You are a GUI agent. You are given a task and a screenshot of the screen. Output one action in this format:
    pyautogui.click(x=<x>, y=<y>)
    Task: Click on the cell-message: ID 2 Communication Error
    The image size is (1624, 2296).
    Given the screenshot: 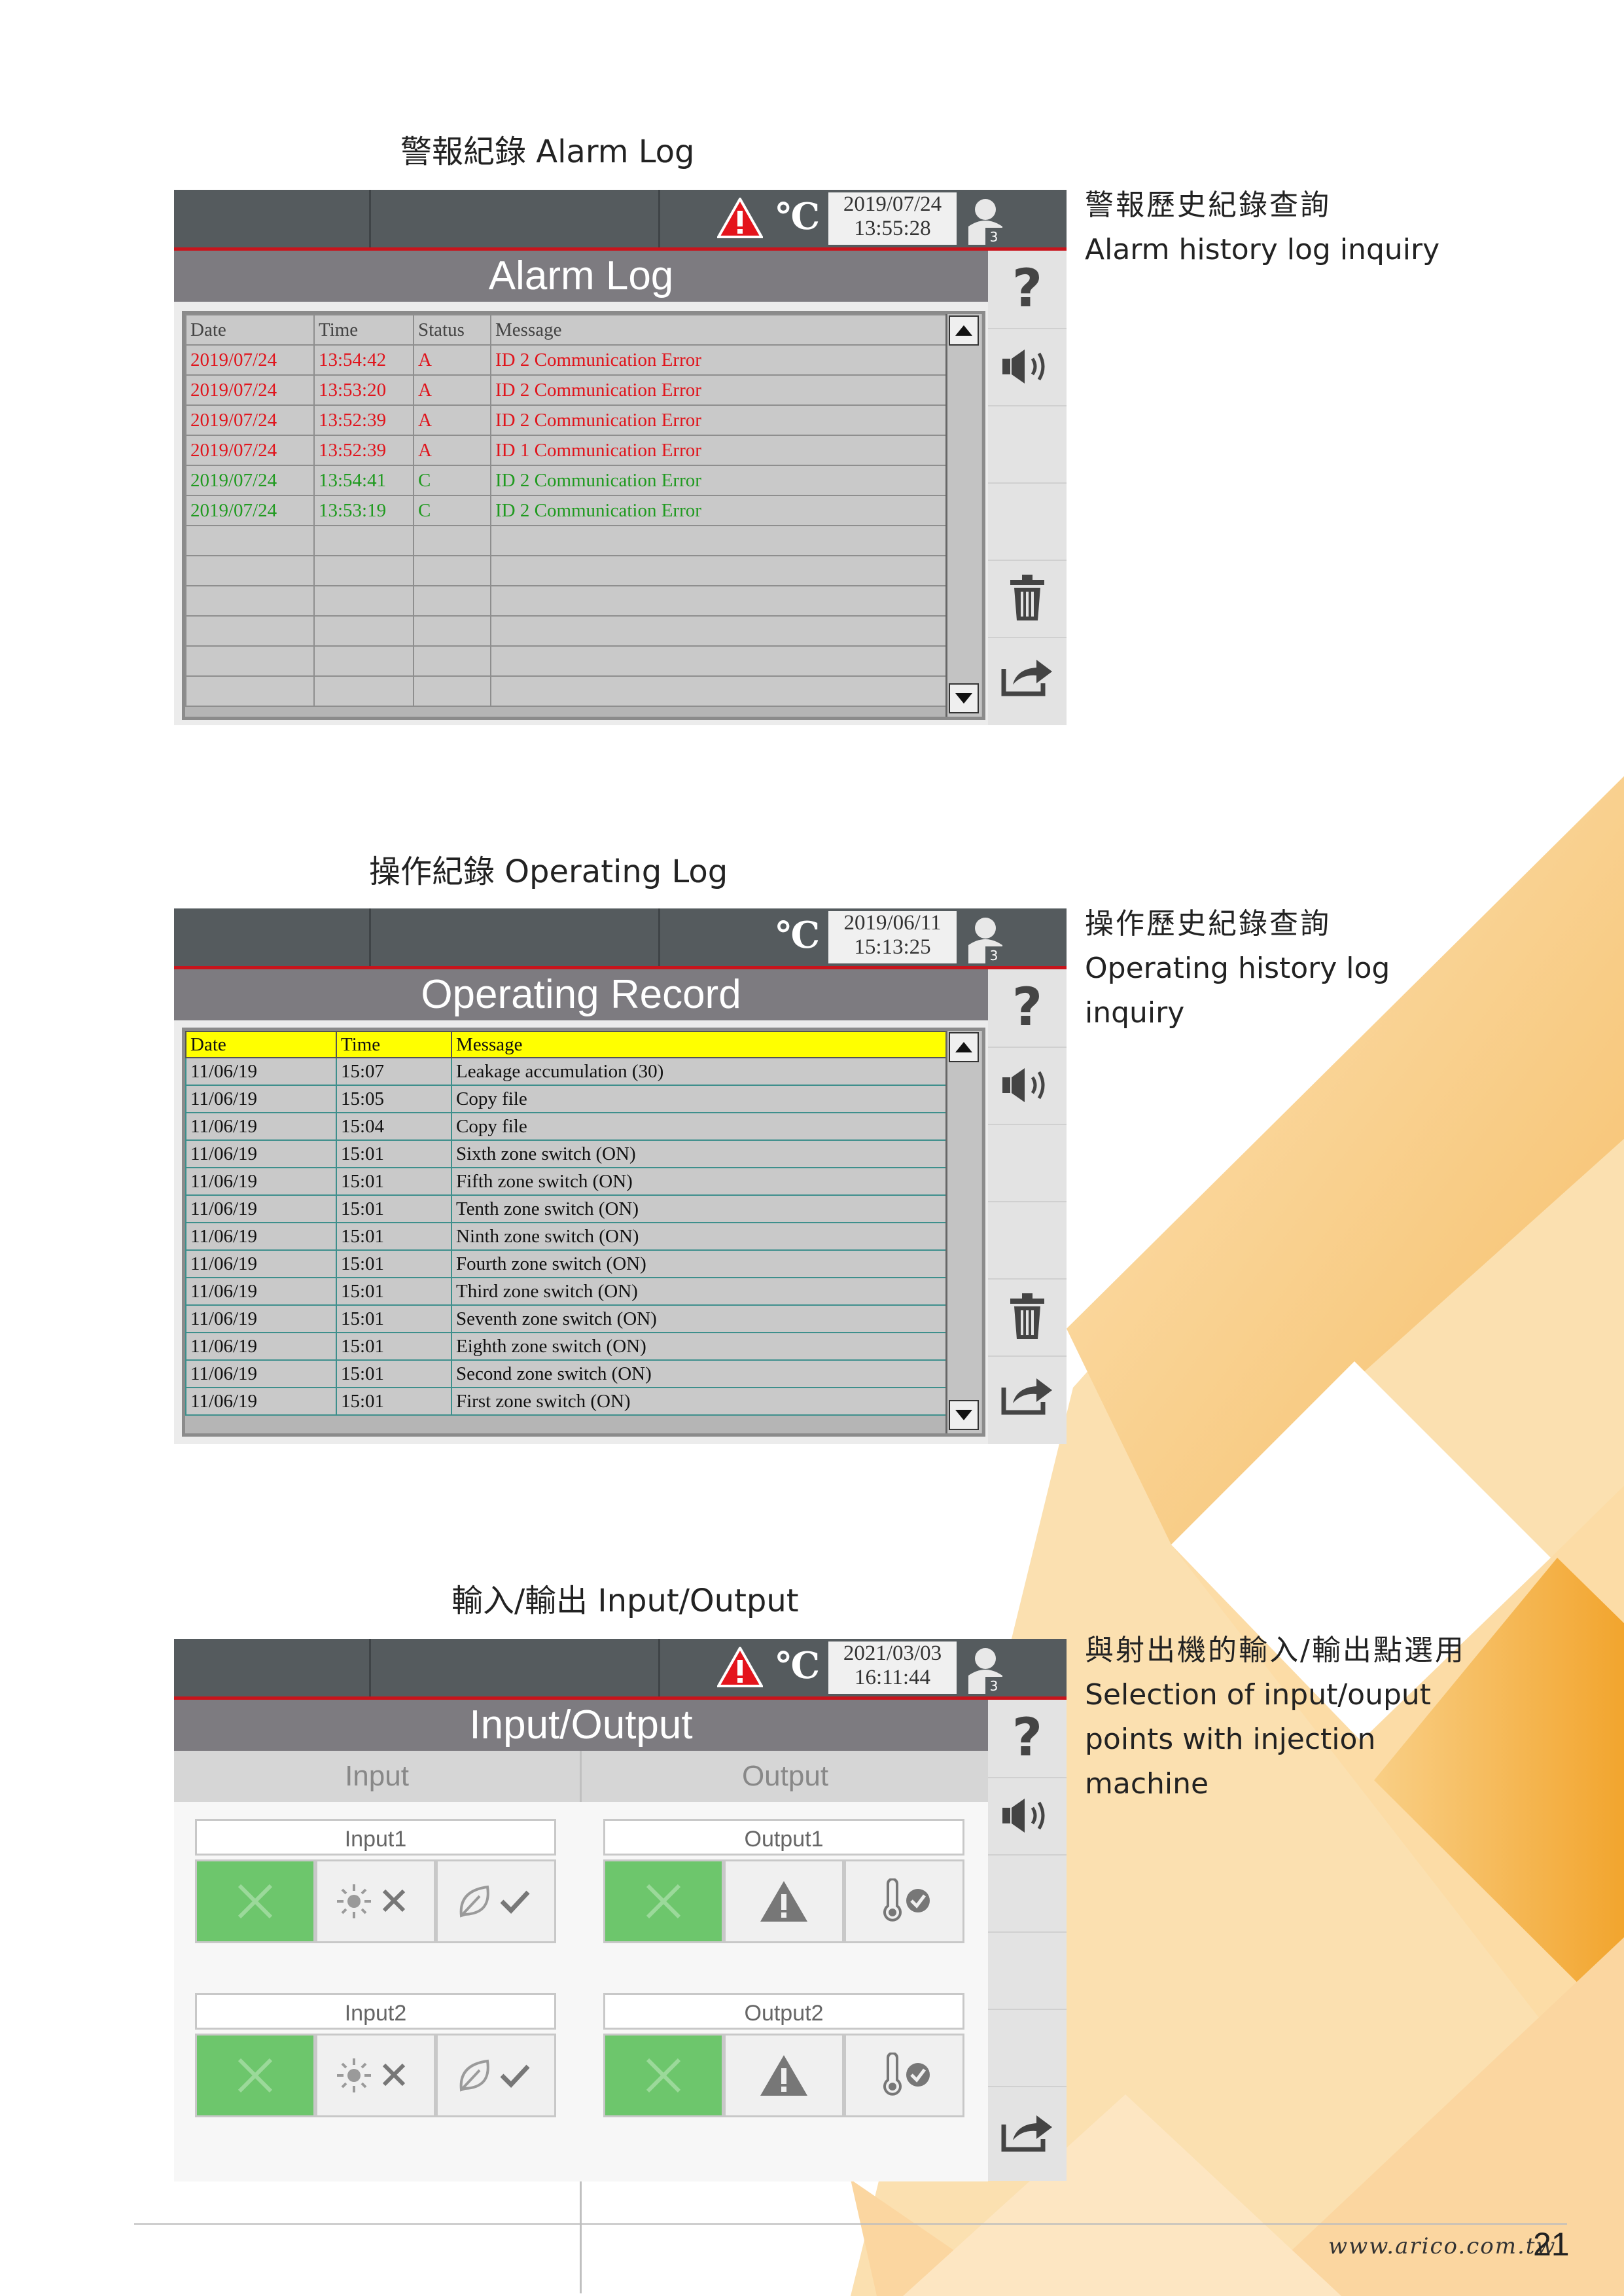 What is the action you would take?
    pyautogui.click(x=718, y=390)
    